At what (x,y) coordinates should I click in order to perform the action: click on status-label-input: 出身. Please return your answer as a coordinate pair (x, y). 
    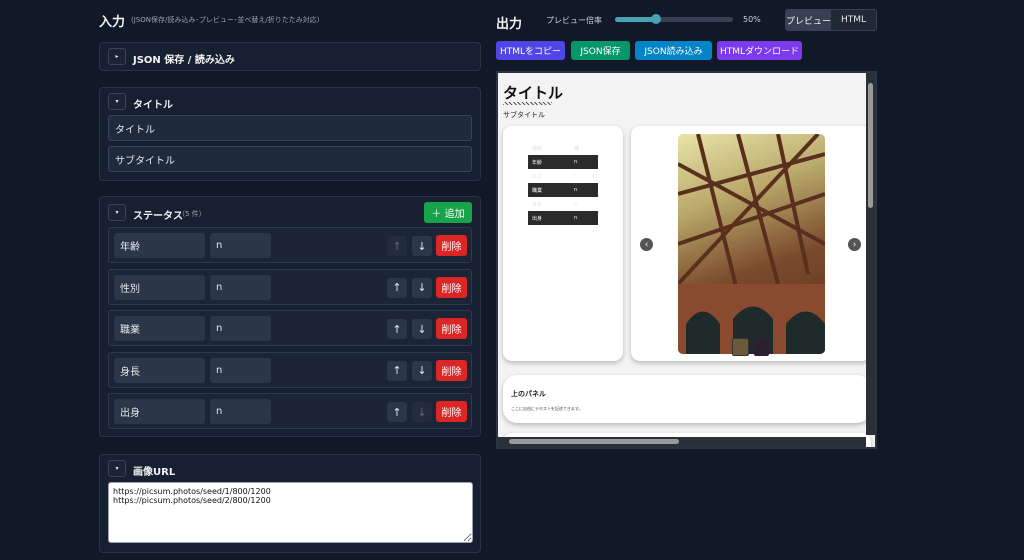
    Looking at the image, I should click on (159, 412).